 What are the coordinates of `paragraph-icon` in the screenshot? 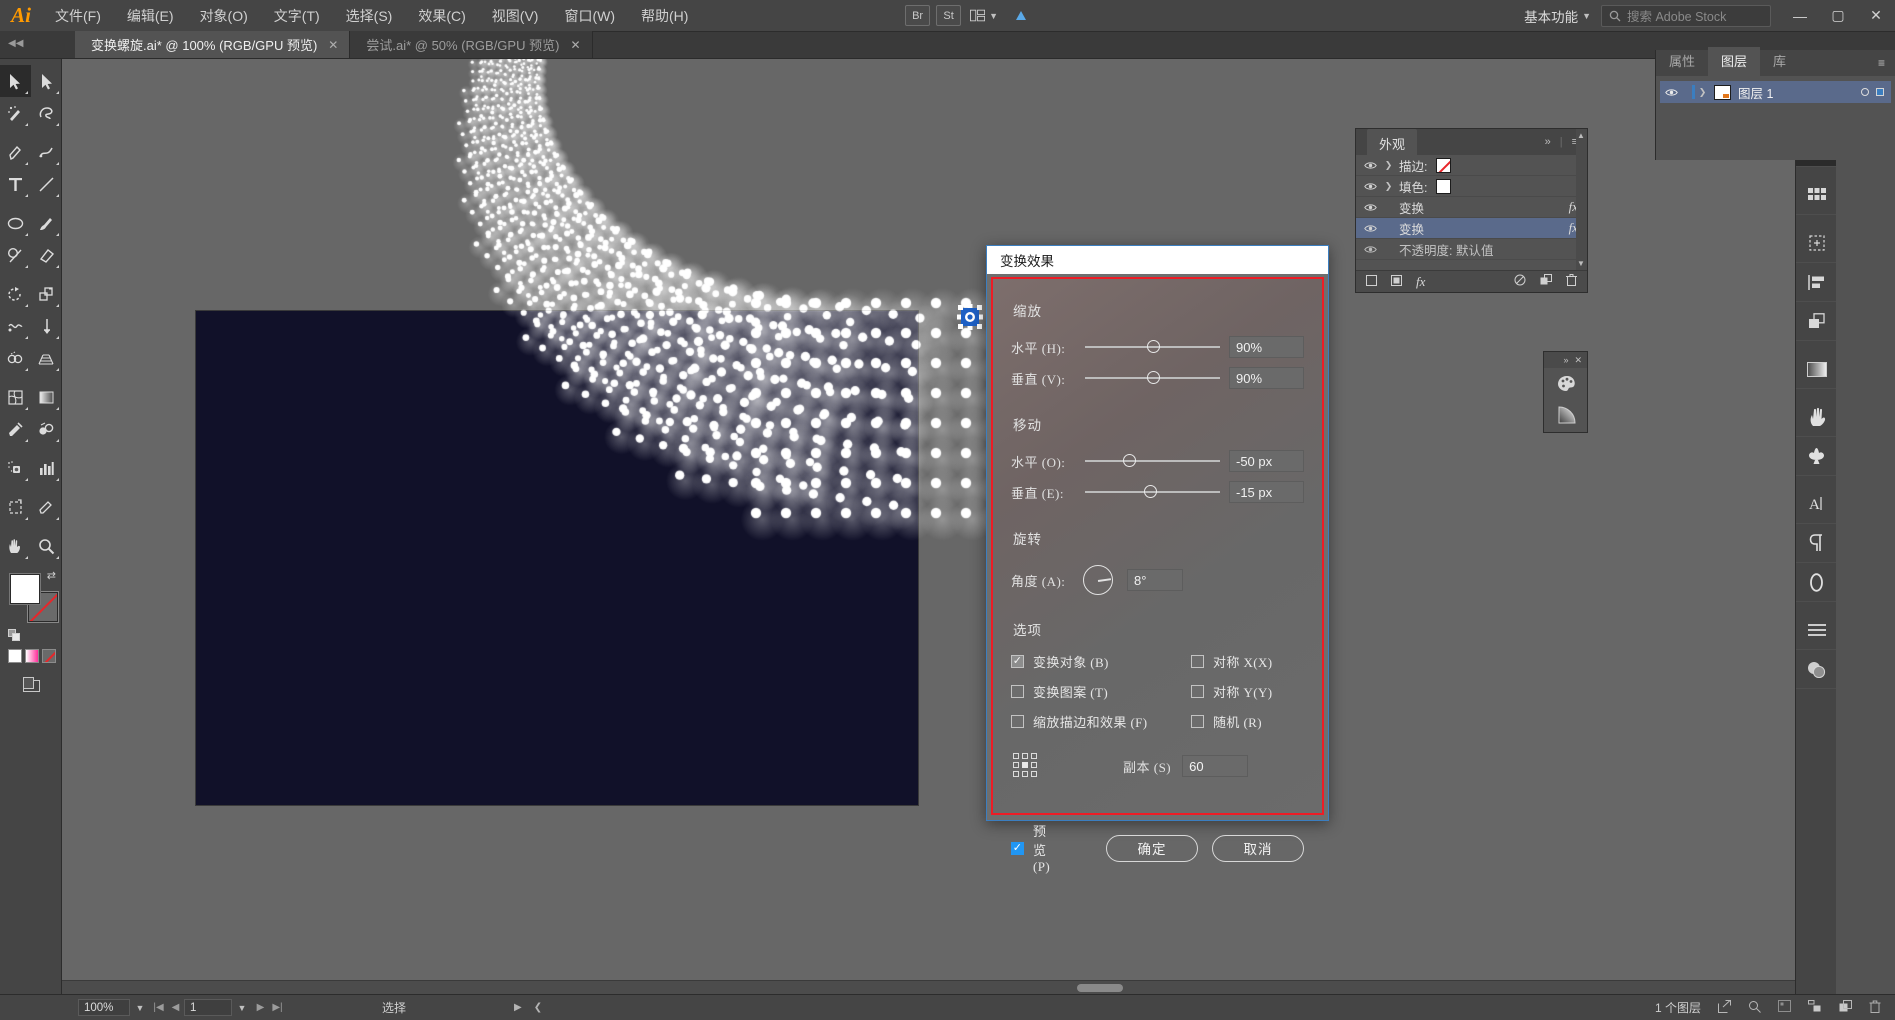 It's located at (1816, 543).